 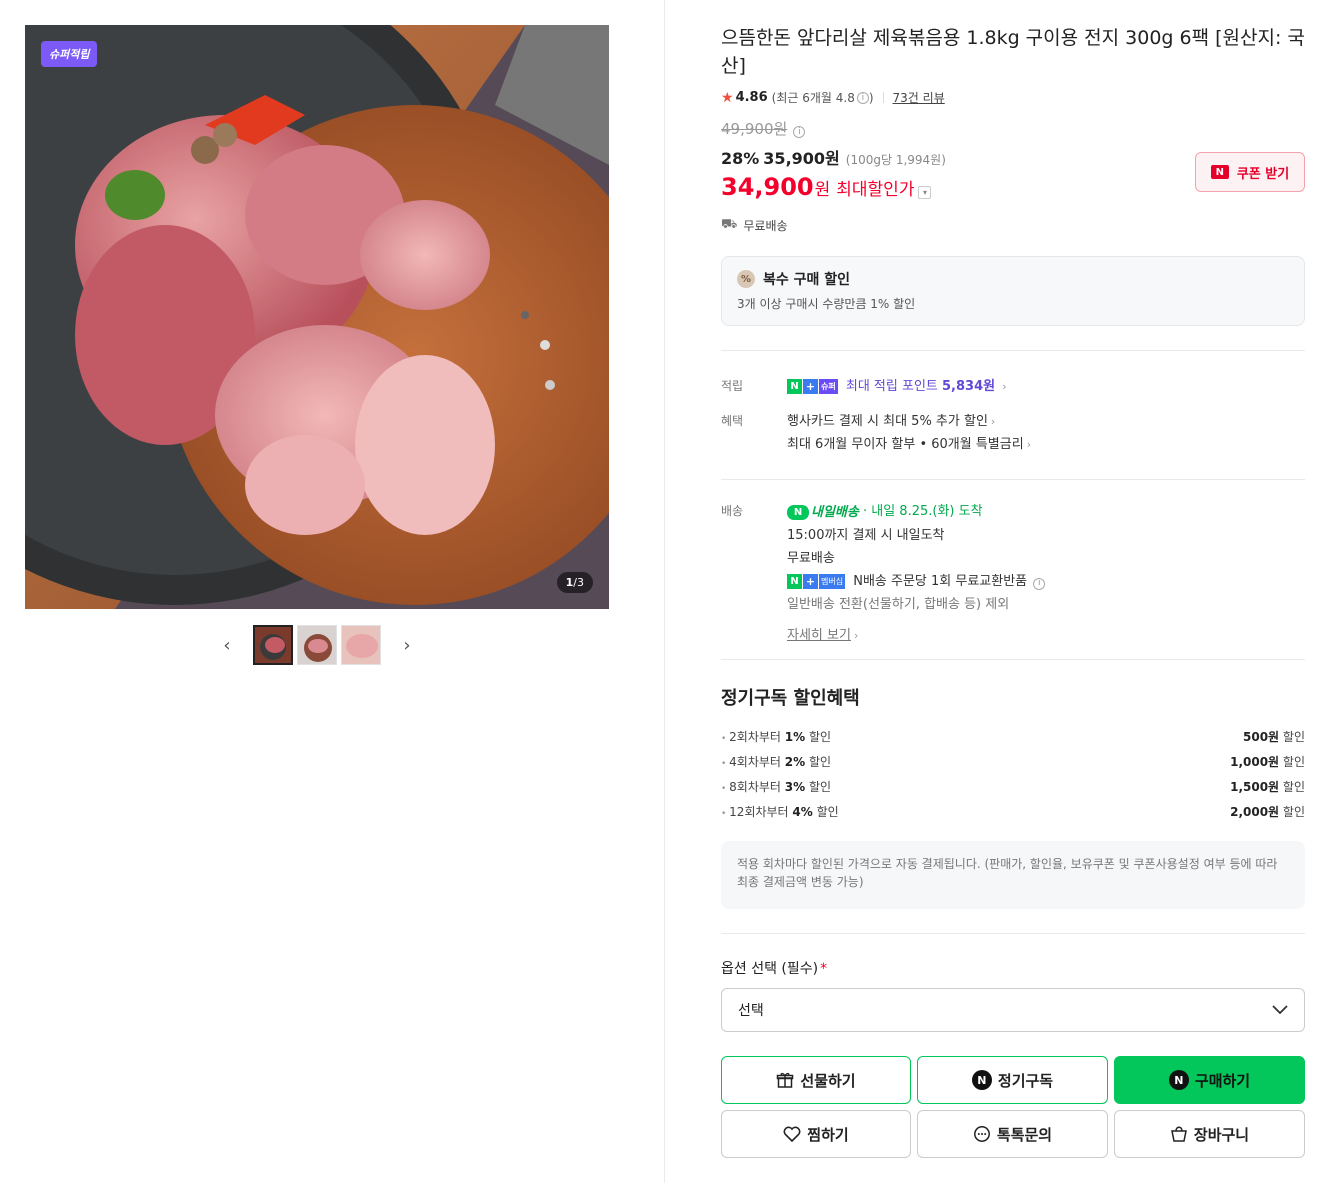 What do you see at coordinates (1013, 1010) in the screenshot?
I see `option-select: 선택` at bounding box center [1013, 1010].